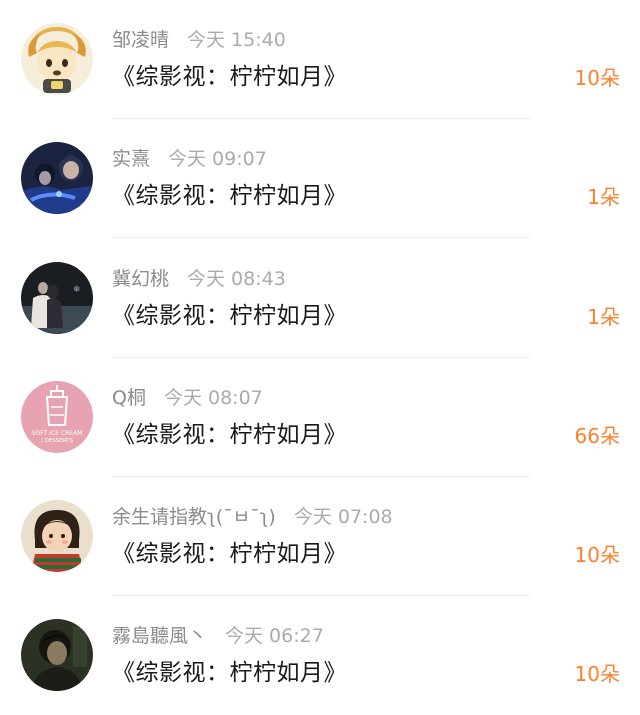  I want to click on entry-meta: 实熹 今天 09:07, so click(189, 159).